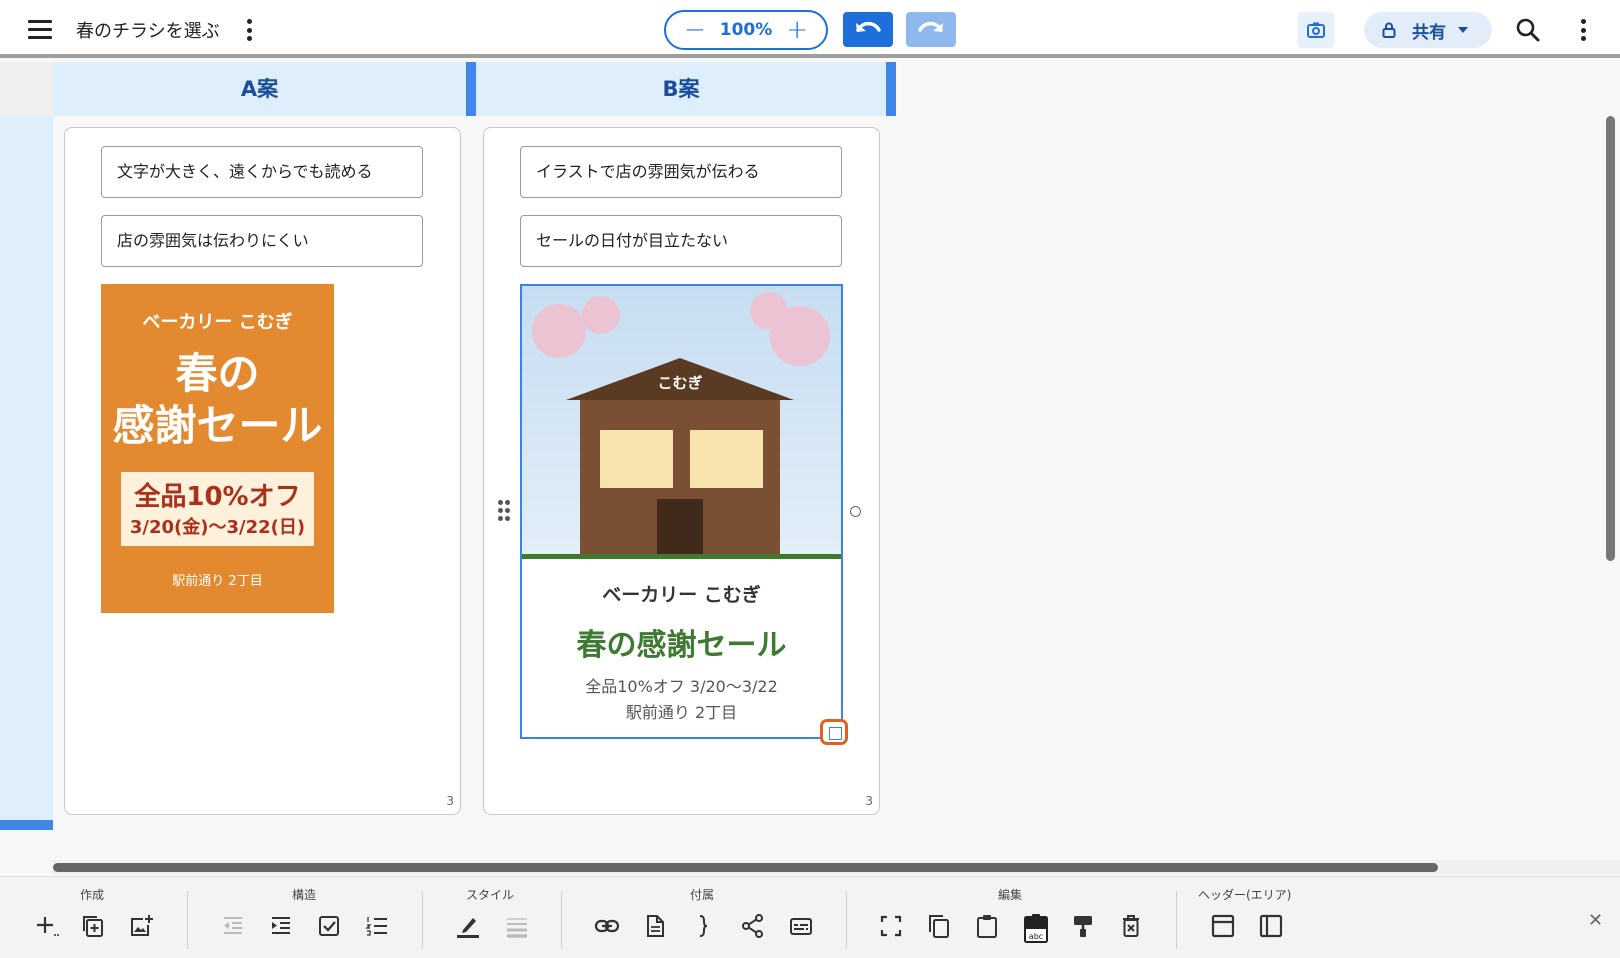 This screenshot has width=1620, height=958. I want to click on note-card: 文字が大きく、遠くからでも読める, so click(262, 172).